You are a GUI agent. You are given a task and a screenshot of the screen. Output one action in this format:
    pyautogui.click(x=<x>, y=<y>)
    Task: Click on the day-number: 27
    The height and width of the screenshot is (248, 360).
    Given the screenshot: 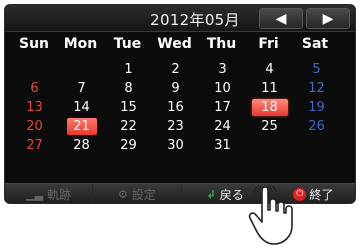 What is the action you would take?
    pyautogui.click(x=34, y=145)
    